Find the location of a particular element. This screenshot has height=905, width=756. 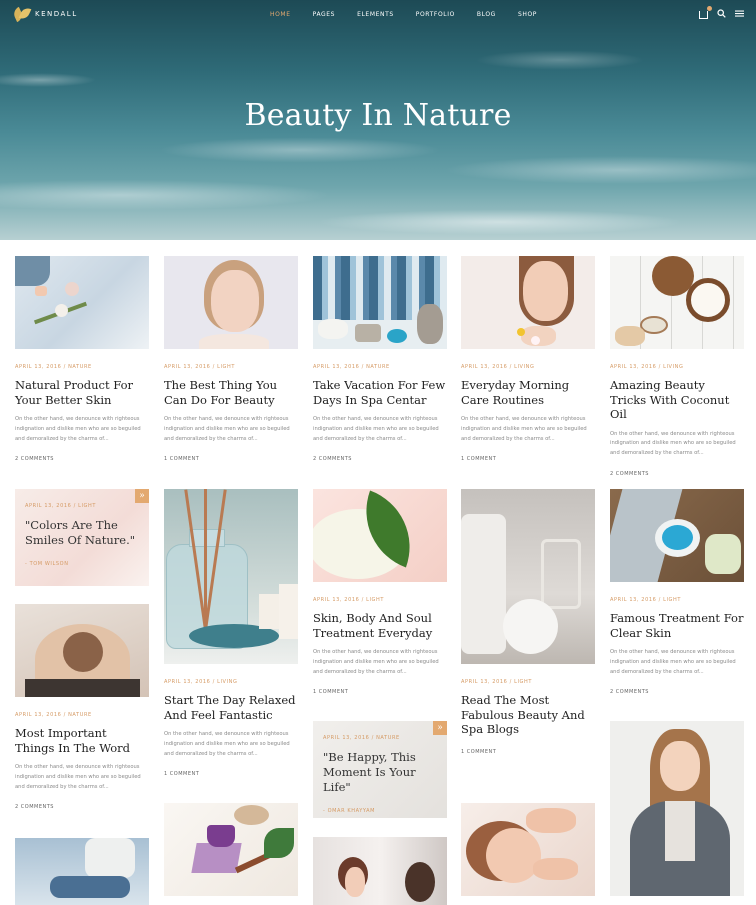

quote-text: "Be Happy, This Moment Is Your Life" is located at coordinates (369, 772).